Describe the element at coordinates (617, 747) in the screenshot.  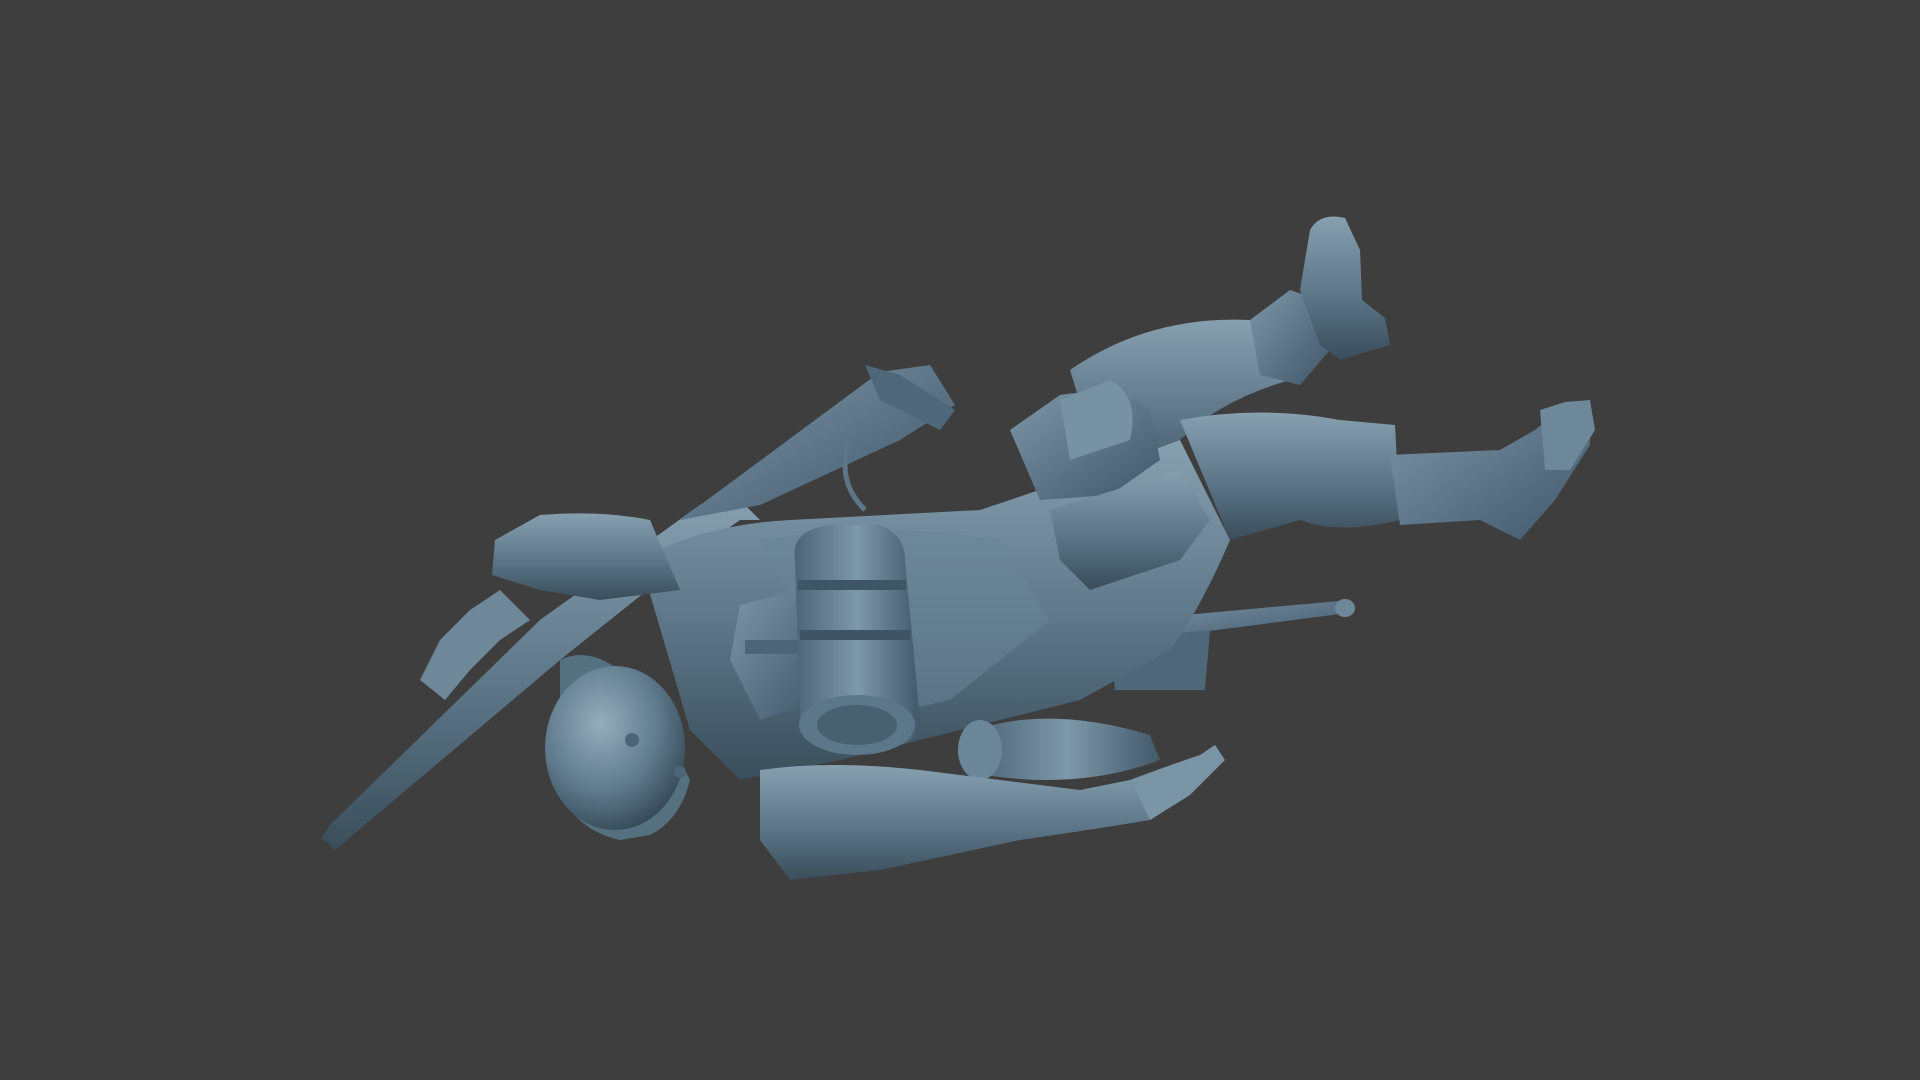
I see `helmet` at that location.